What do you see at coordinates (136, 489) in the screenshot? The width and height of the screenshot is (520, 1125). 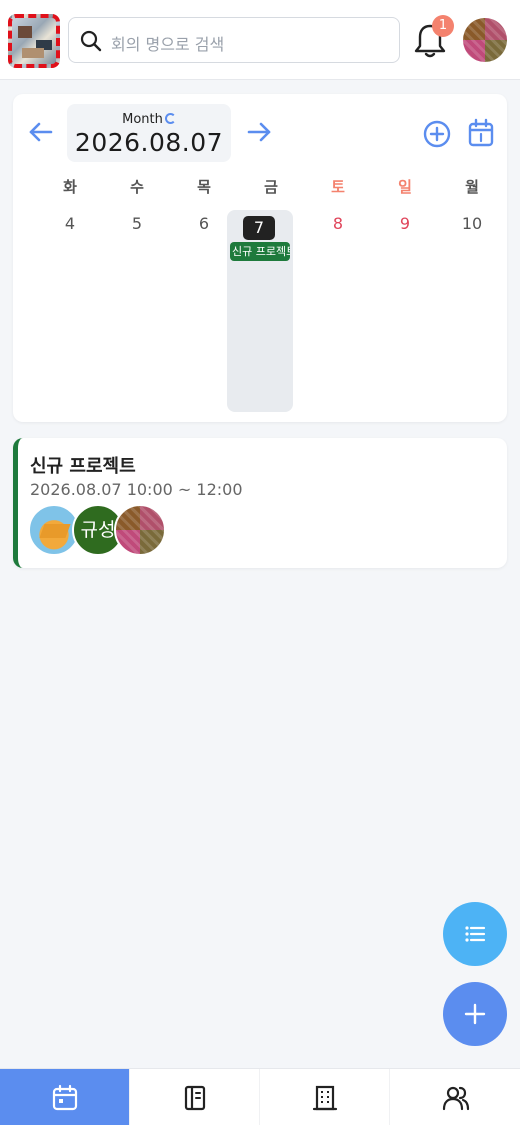 I see `event-time: 2026.08.07 10:00 ~ 12:00` at bounding box center [136, 489].